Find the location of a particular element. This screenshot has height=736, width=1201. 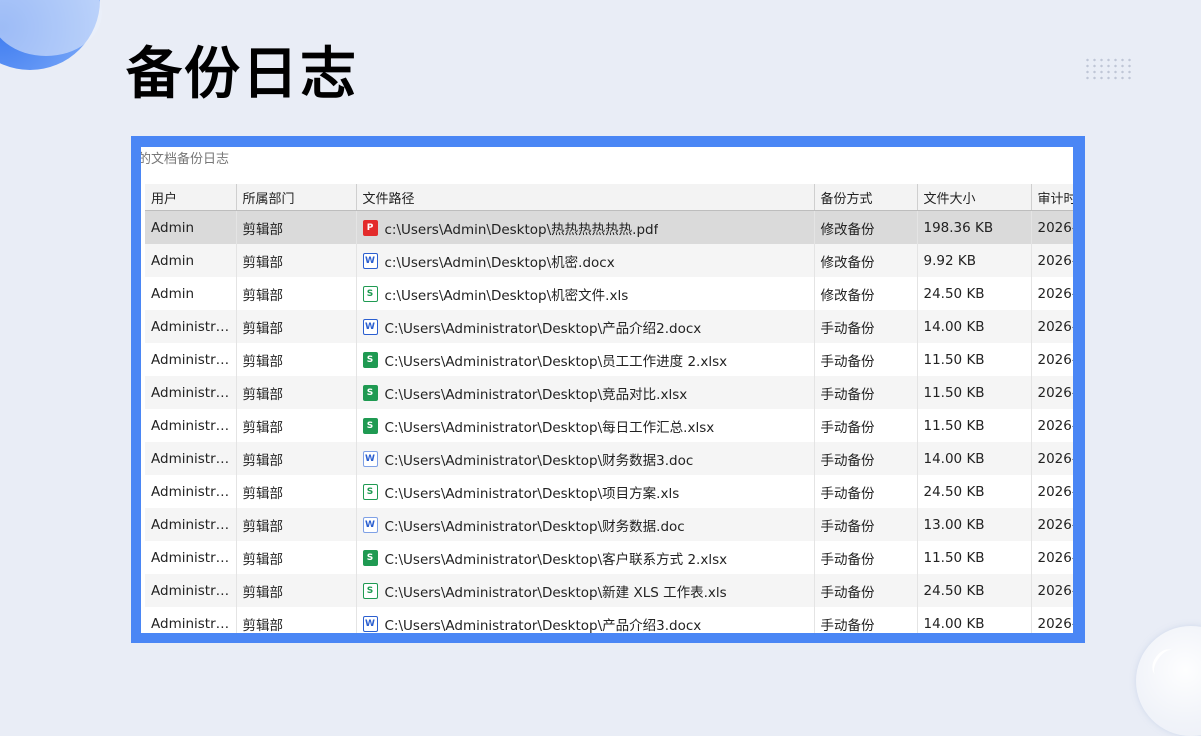

column-header-user: 用户 is located at coordinates (191, 197).